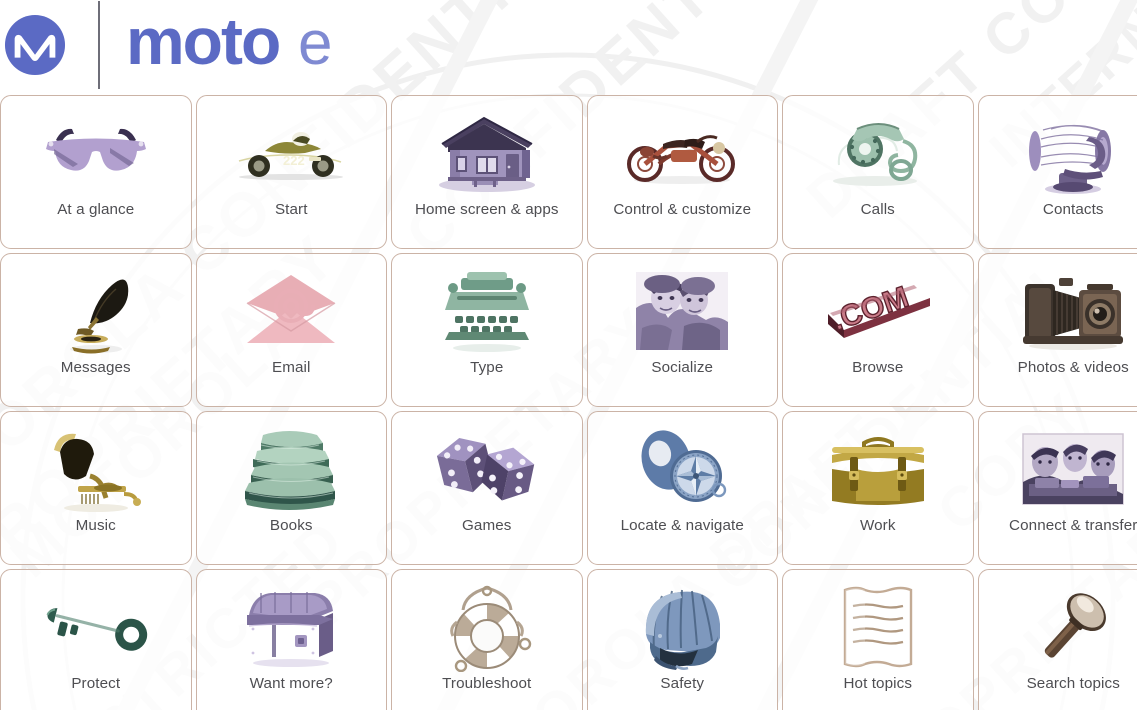 The height and width of the screenshot is (710, 1137). Describe the element at coordinates (1073, 627) in the screenshot. I see `magnifying-glass-icon` at that location.